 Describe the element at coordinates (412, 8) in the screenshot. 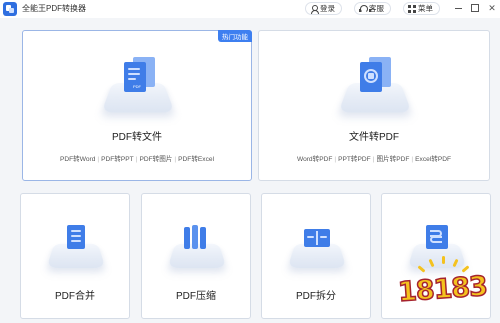

I see `grid-menu-icon` at that location.